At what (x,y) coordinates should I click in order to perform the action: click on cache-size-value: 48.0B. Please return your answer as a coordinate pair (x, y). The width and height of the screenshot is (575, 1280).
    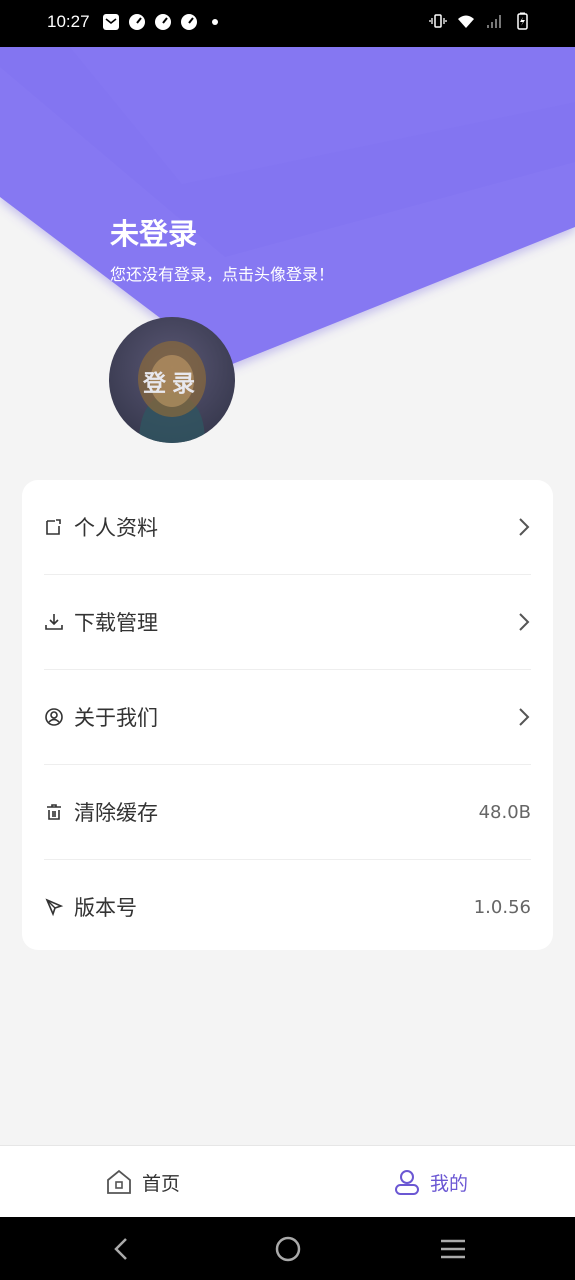
    Looking at the image, I should click on (504, 812).